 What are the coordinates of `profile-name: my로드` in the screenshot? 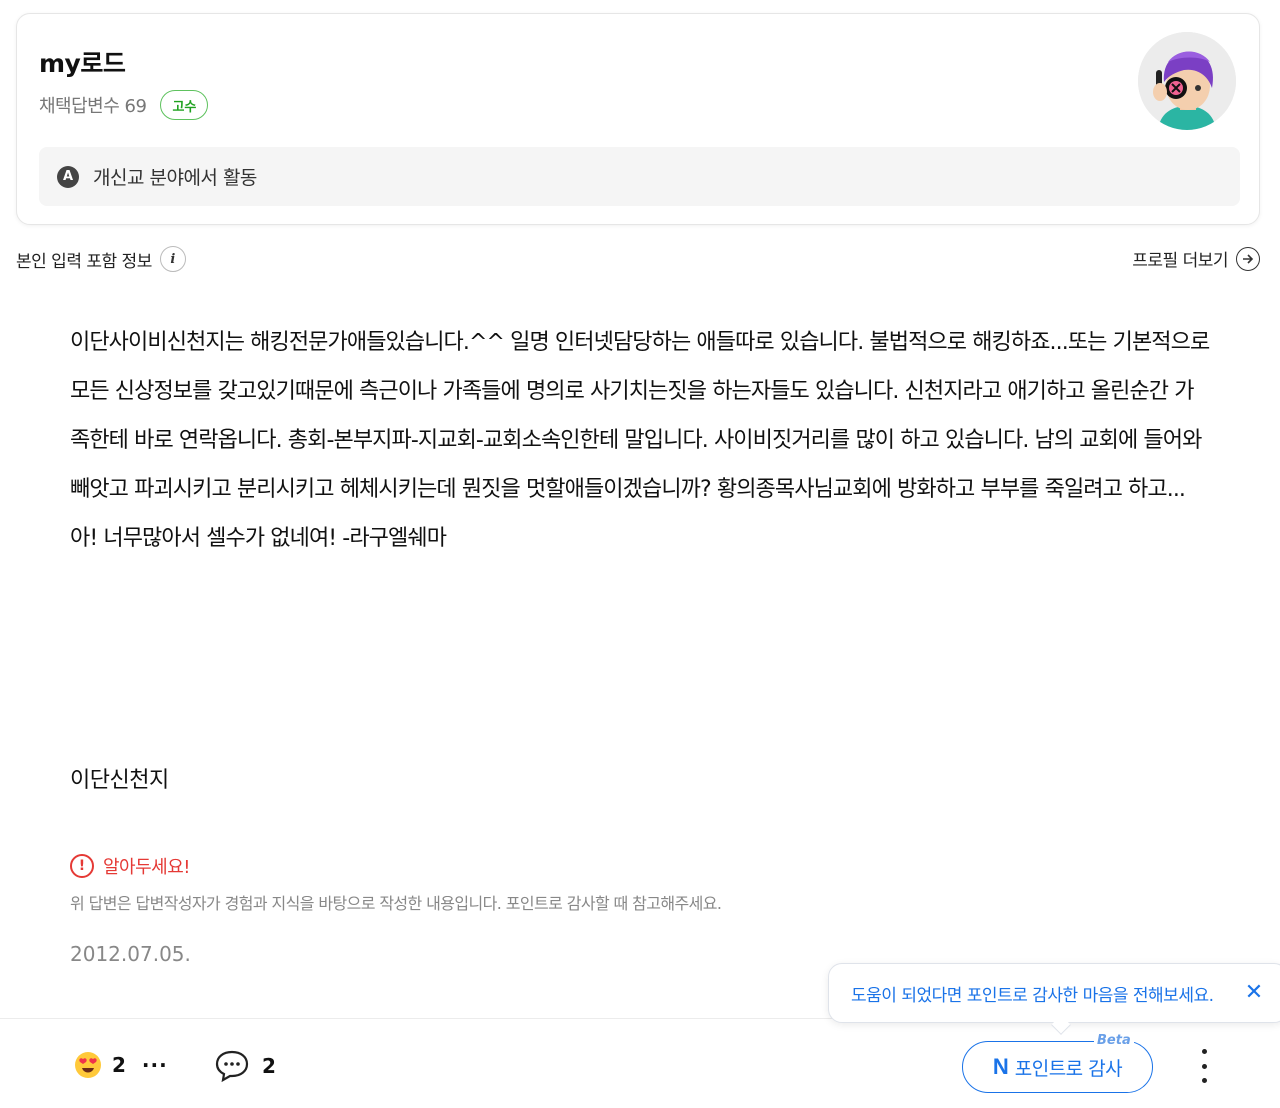 It's located at (82, 62).